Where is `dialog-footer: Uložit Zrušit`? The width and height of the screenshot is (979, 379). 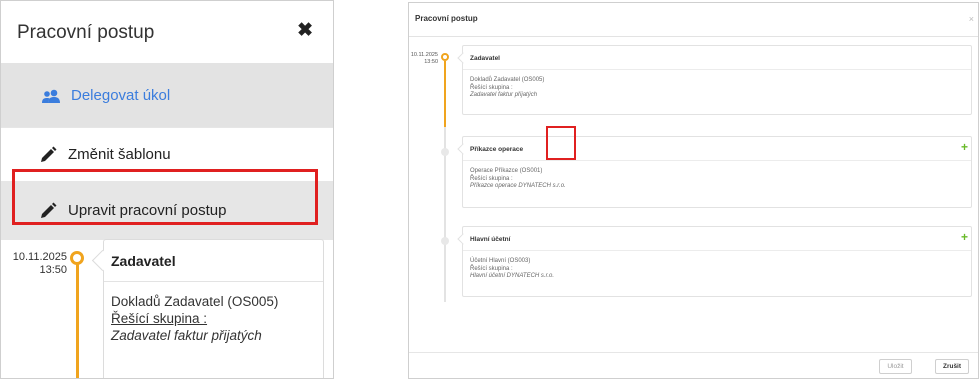
dialog-footer: Uložit Zrušit is located at coordinates (693, 365).